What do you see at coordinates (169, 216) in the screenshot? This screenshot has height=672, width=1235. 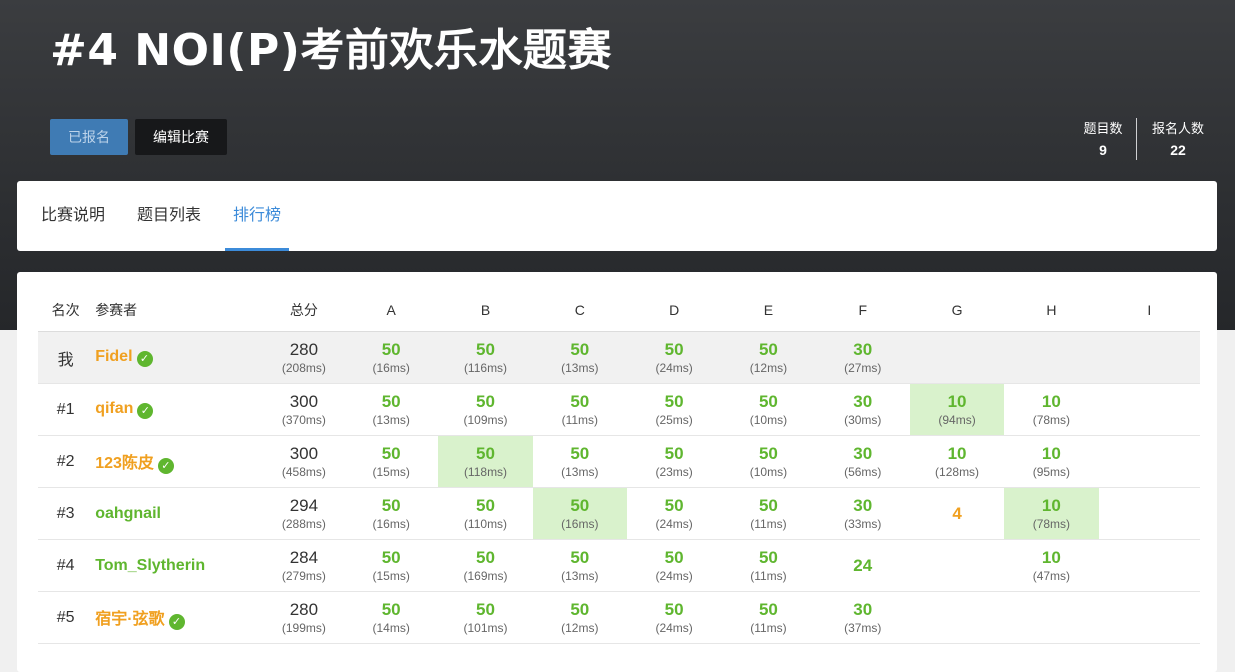 I see `tab-problem-list: 题目列表` at bounding box center [169, 216].